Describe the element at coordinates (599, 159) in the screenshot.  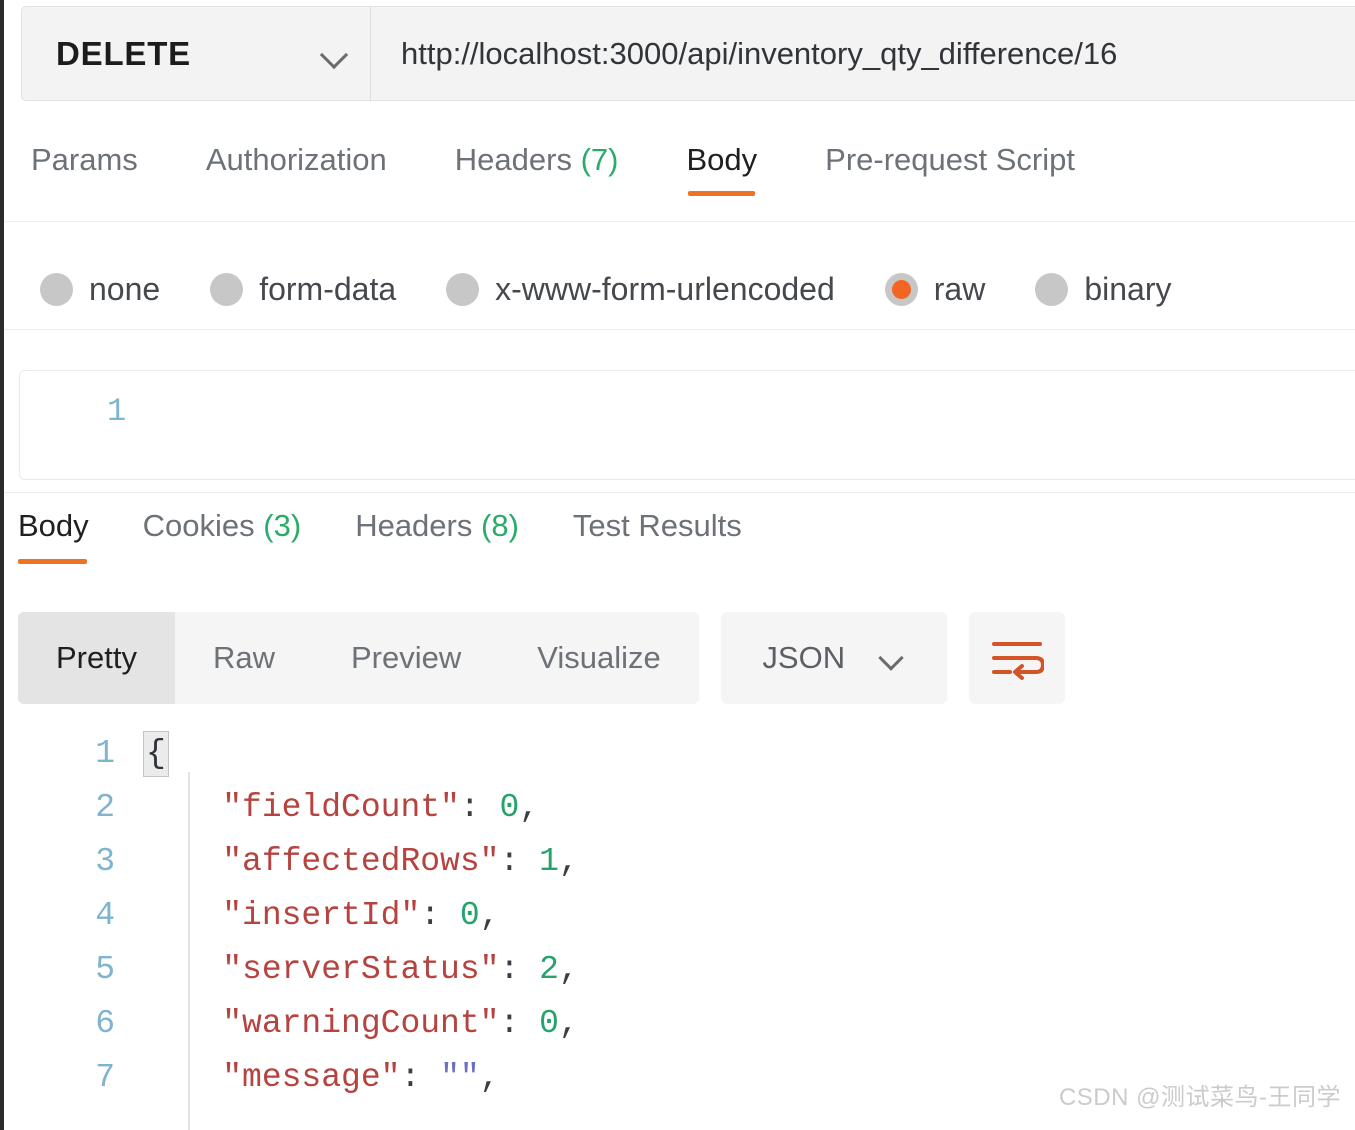
I see `tab-headers-count: (7)` at that location.